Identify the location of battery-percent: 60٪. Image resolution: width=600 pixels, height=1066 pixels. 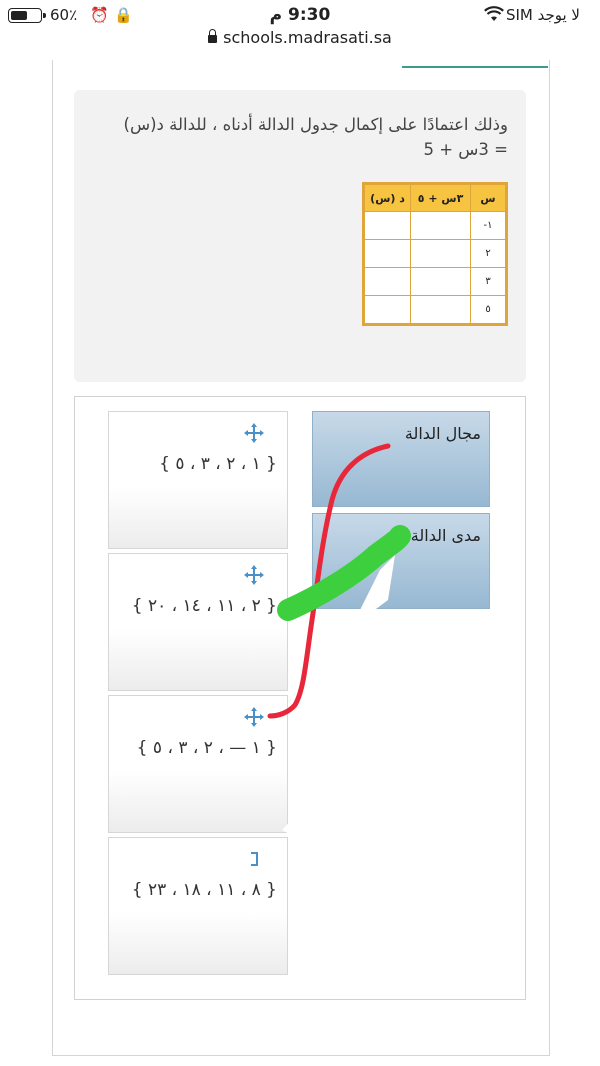
(64, 15).